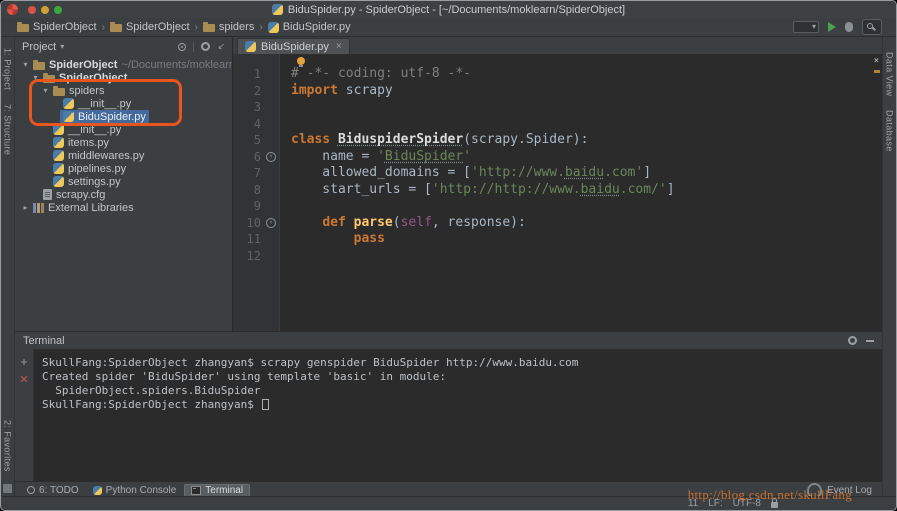 Image resolution: width=897 pixels, height=511 pixels. I want to click on code-token: ], so click(647, 172).